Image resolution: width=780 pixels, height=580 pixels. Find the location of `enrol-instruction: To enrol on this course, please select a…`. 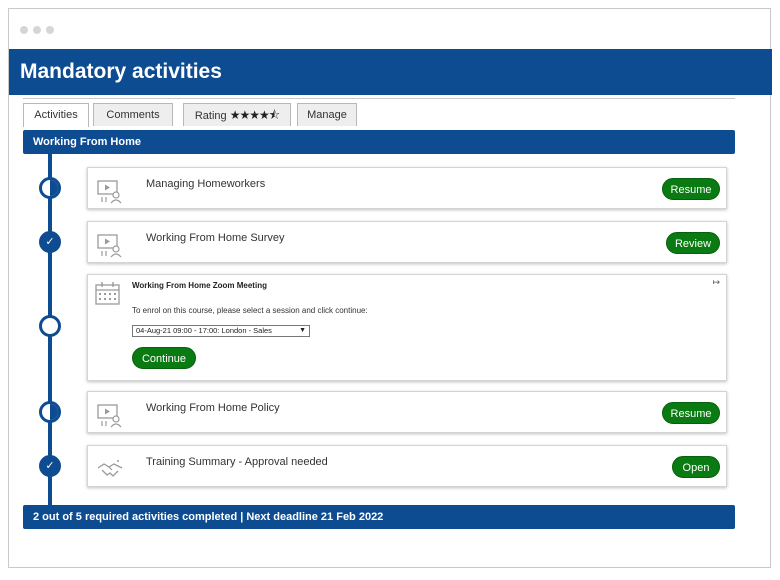

enrol-instruction: To enrol on this course, please select a… is located at coordinates (250, 310).